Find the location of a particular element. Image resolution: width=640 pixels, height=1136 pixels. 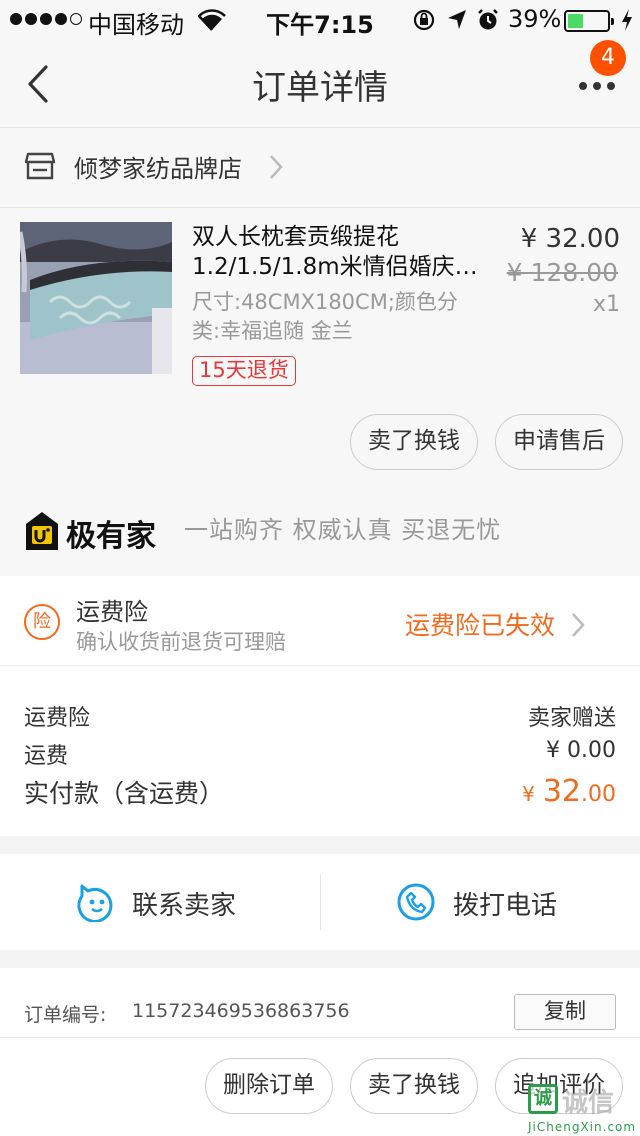

delete-order-button: 删除订单 is located at coordinates (269, 1086).